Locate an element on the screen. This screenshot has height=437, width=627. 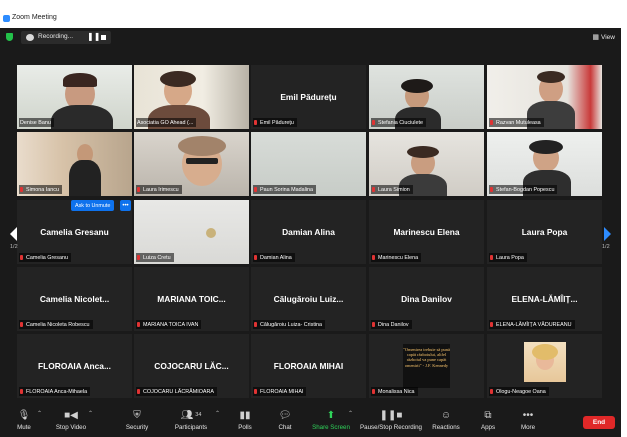
video-tile-stefania-ciuciulete: Stefania Ciuciulete is located at coordinates (426, 97).